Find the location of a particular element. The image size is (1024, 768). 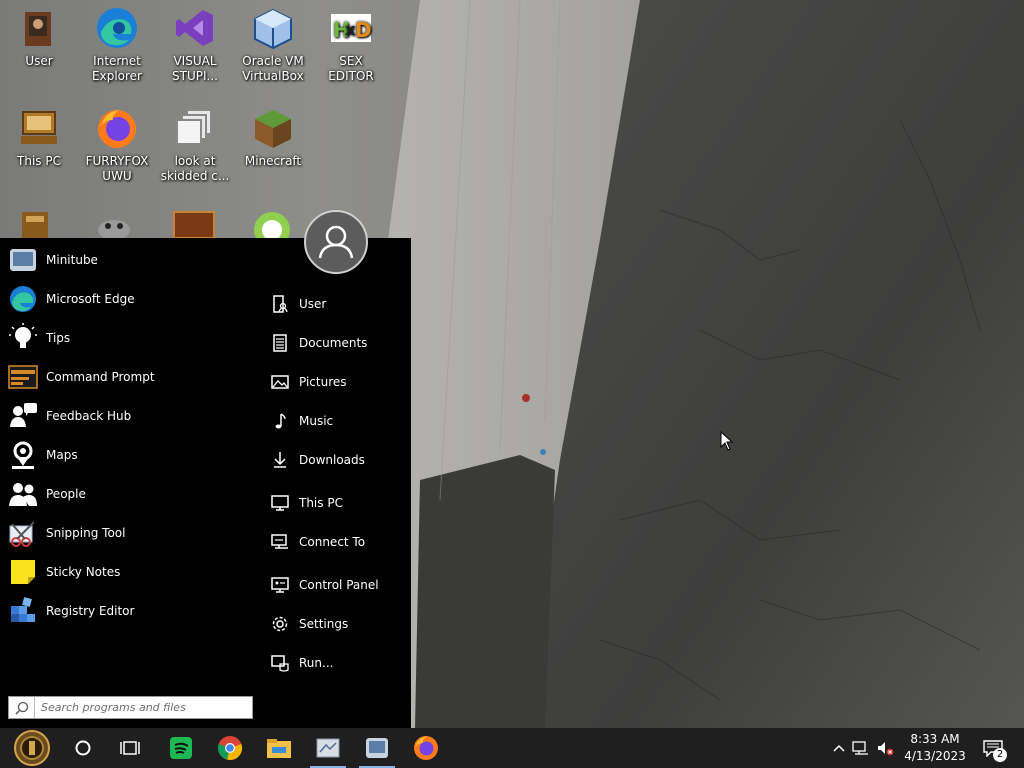

app-icon is located at coordinates (328, 748).